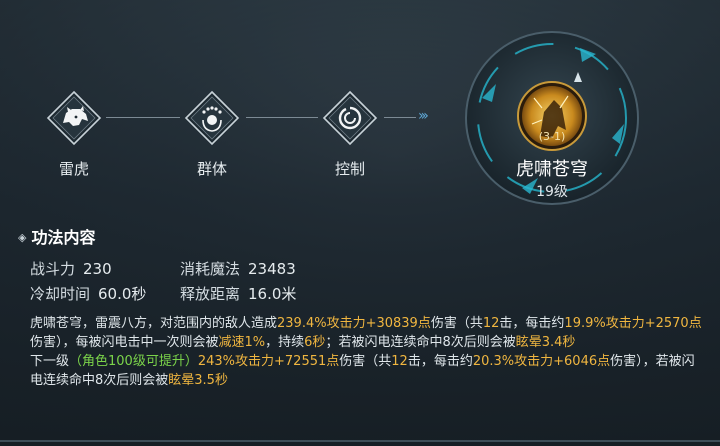 The width and height of the screenshot is (720, 446). I want to click on skill-name: 虎啸苍穹, so click(552, 169).